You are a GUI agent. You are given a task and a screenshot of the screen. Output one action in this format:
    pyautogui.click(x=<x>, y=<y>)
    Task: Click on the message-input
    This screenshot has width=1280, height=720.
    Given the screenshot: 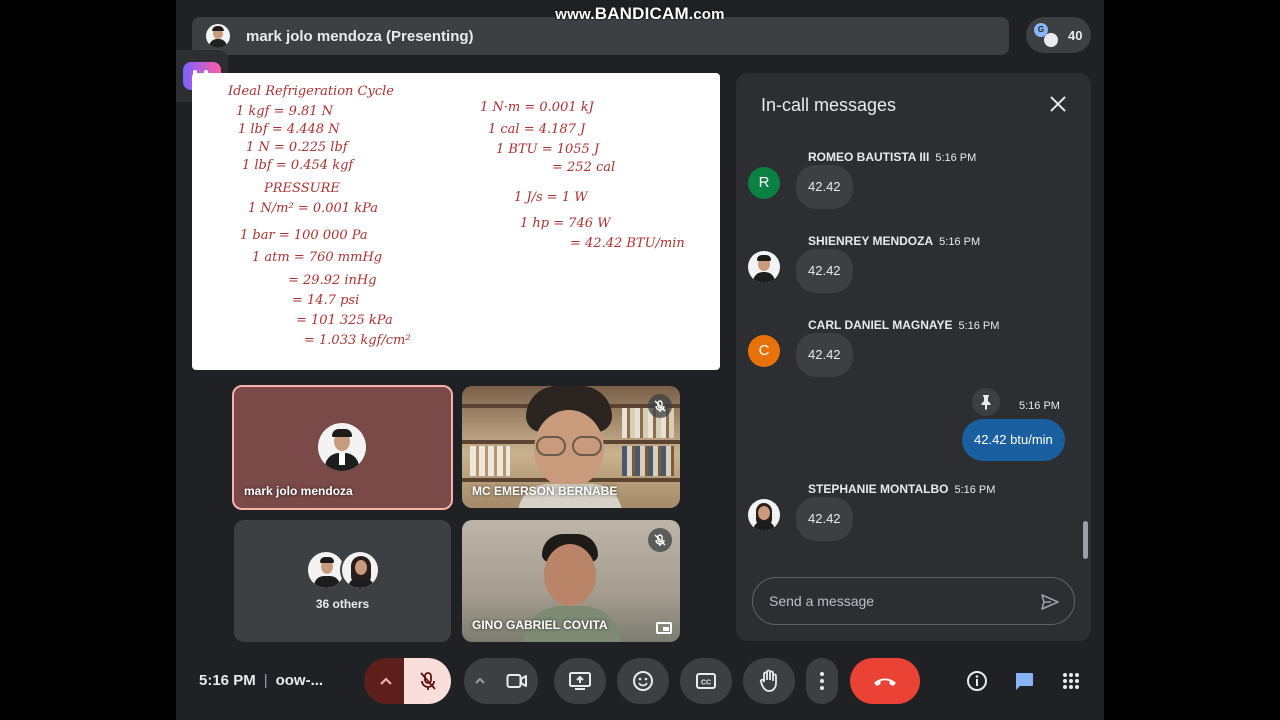 What is the action you would take?
    pyautogui.click(x=899, y=601)
    